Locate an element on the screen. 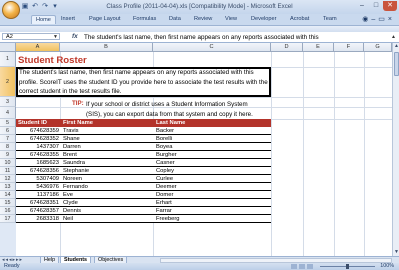  normal-view-icon is located at coordinates (294, 266).